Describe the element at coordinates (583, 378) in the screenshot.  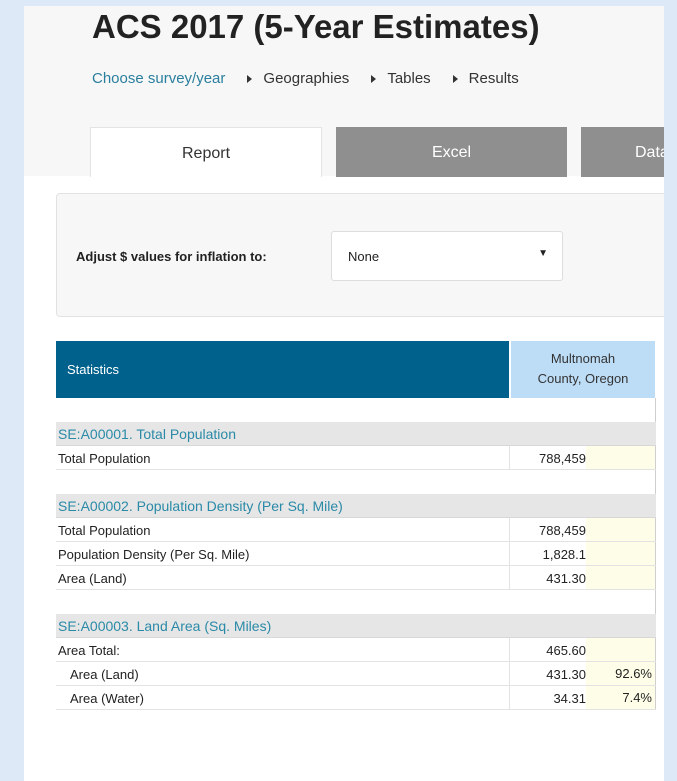
I see `geography-header-line2: County, Oregon` at that location.